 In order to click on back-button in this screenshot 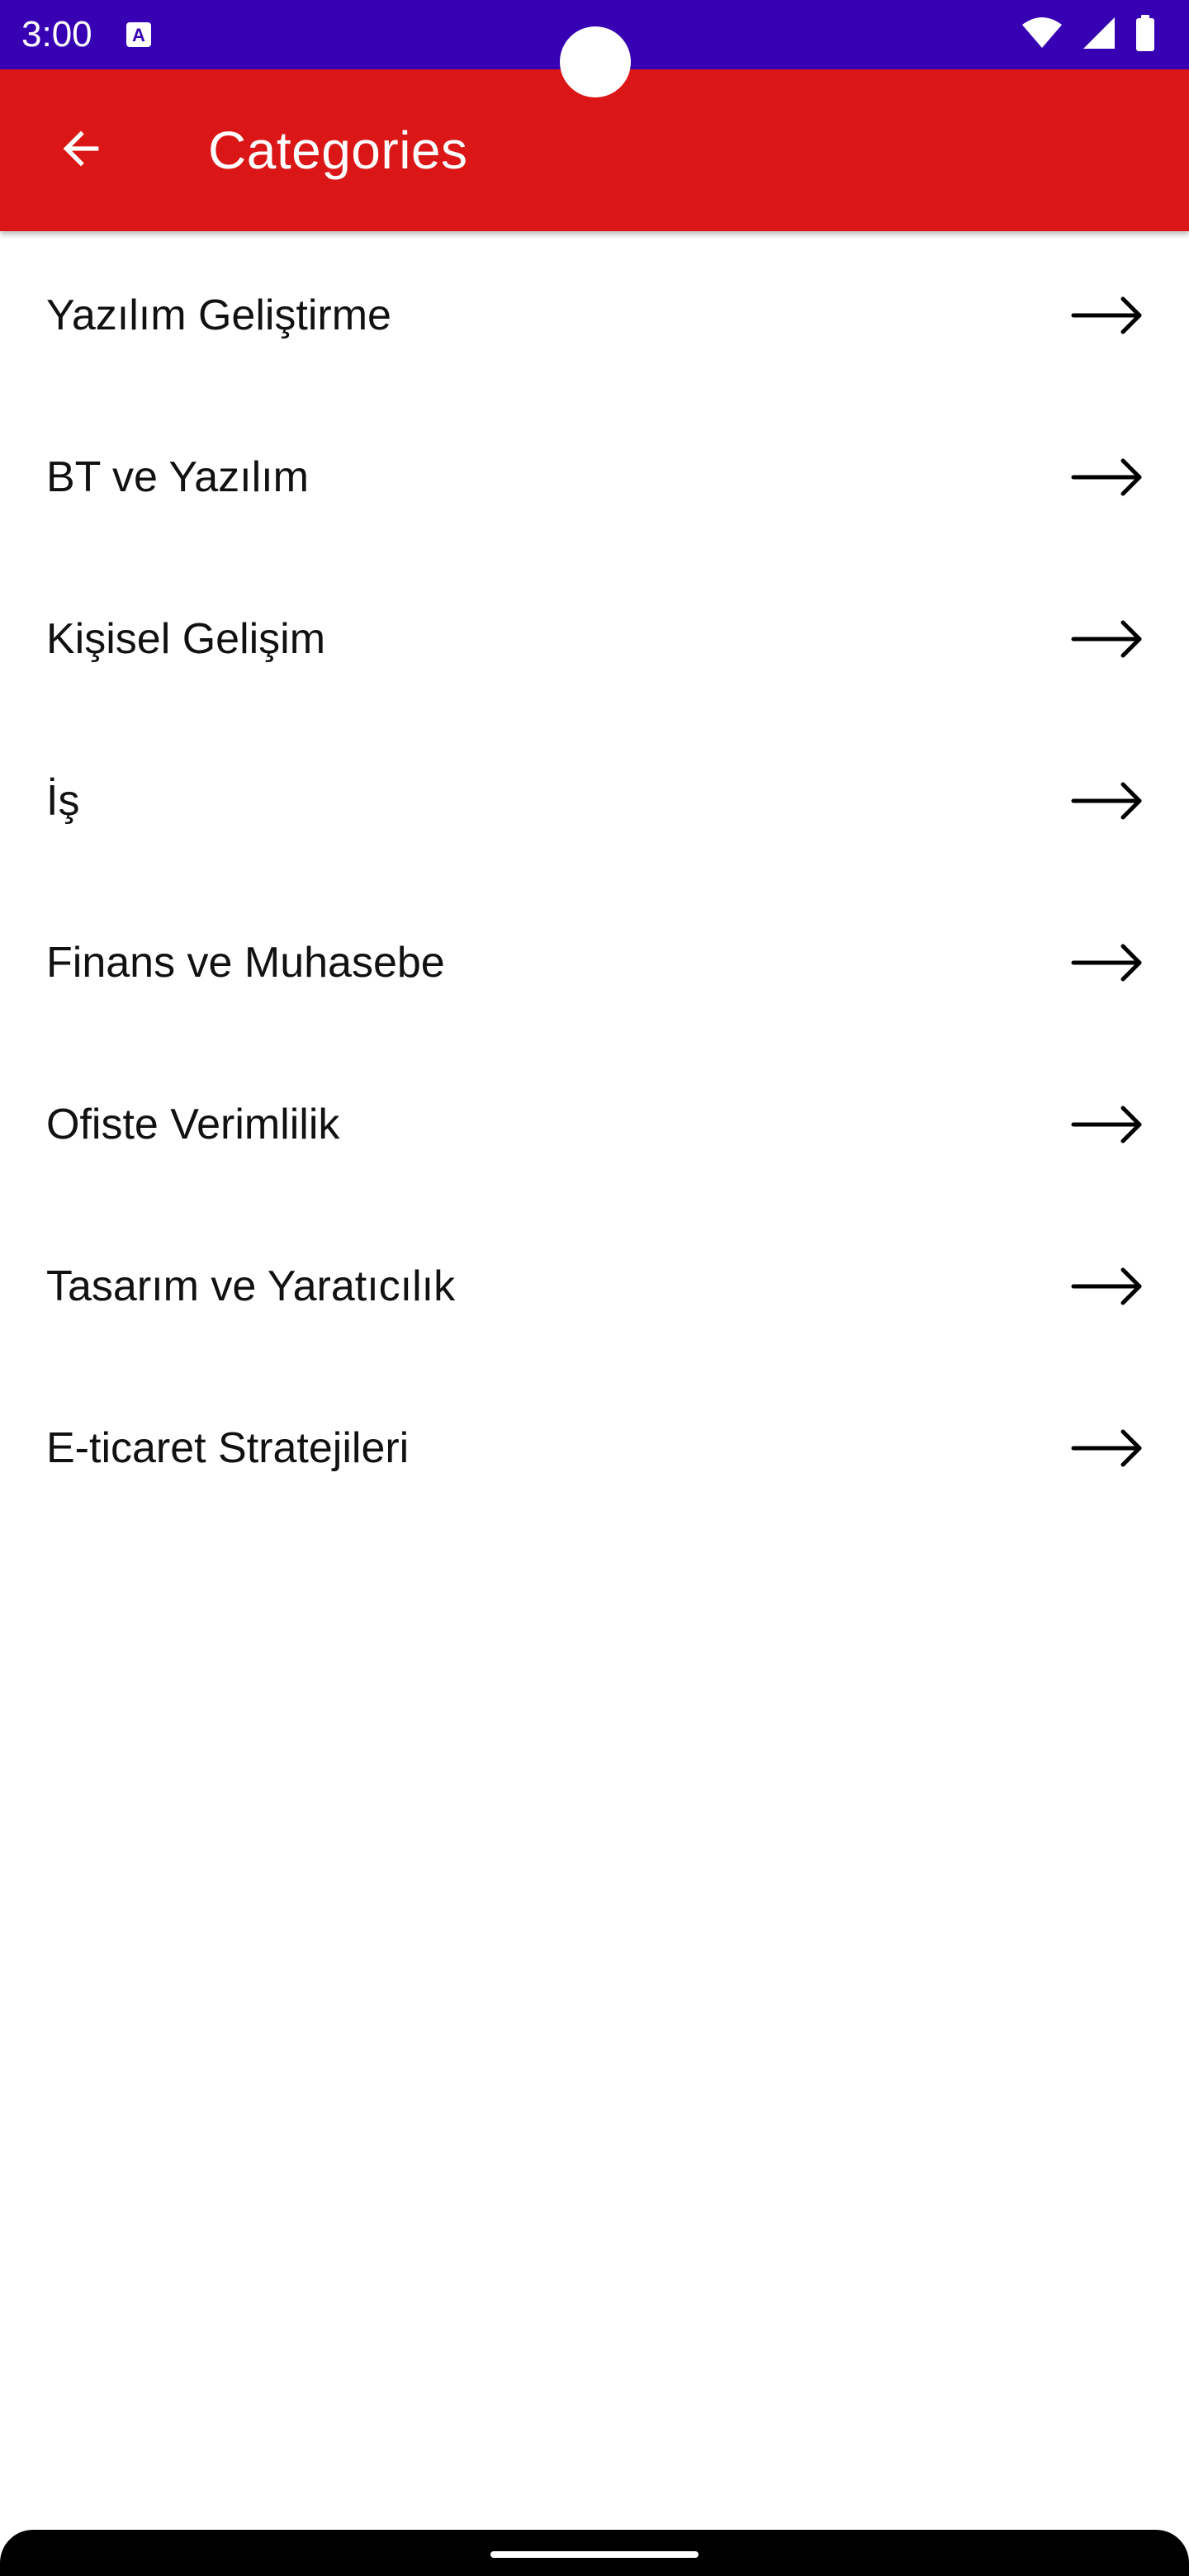, I will do `click(81, 150)`.